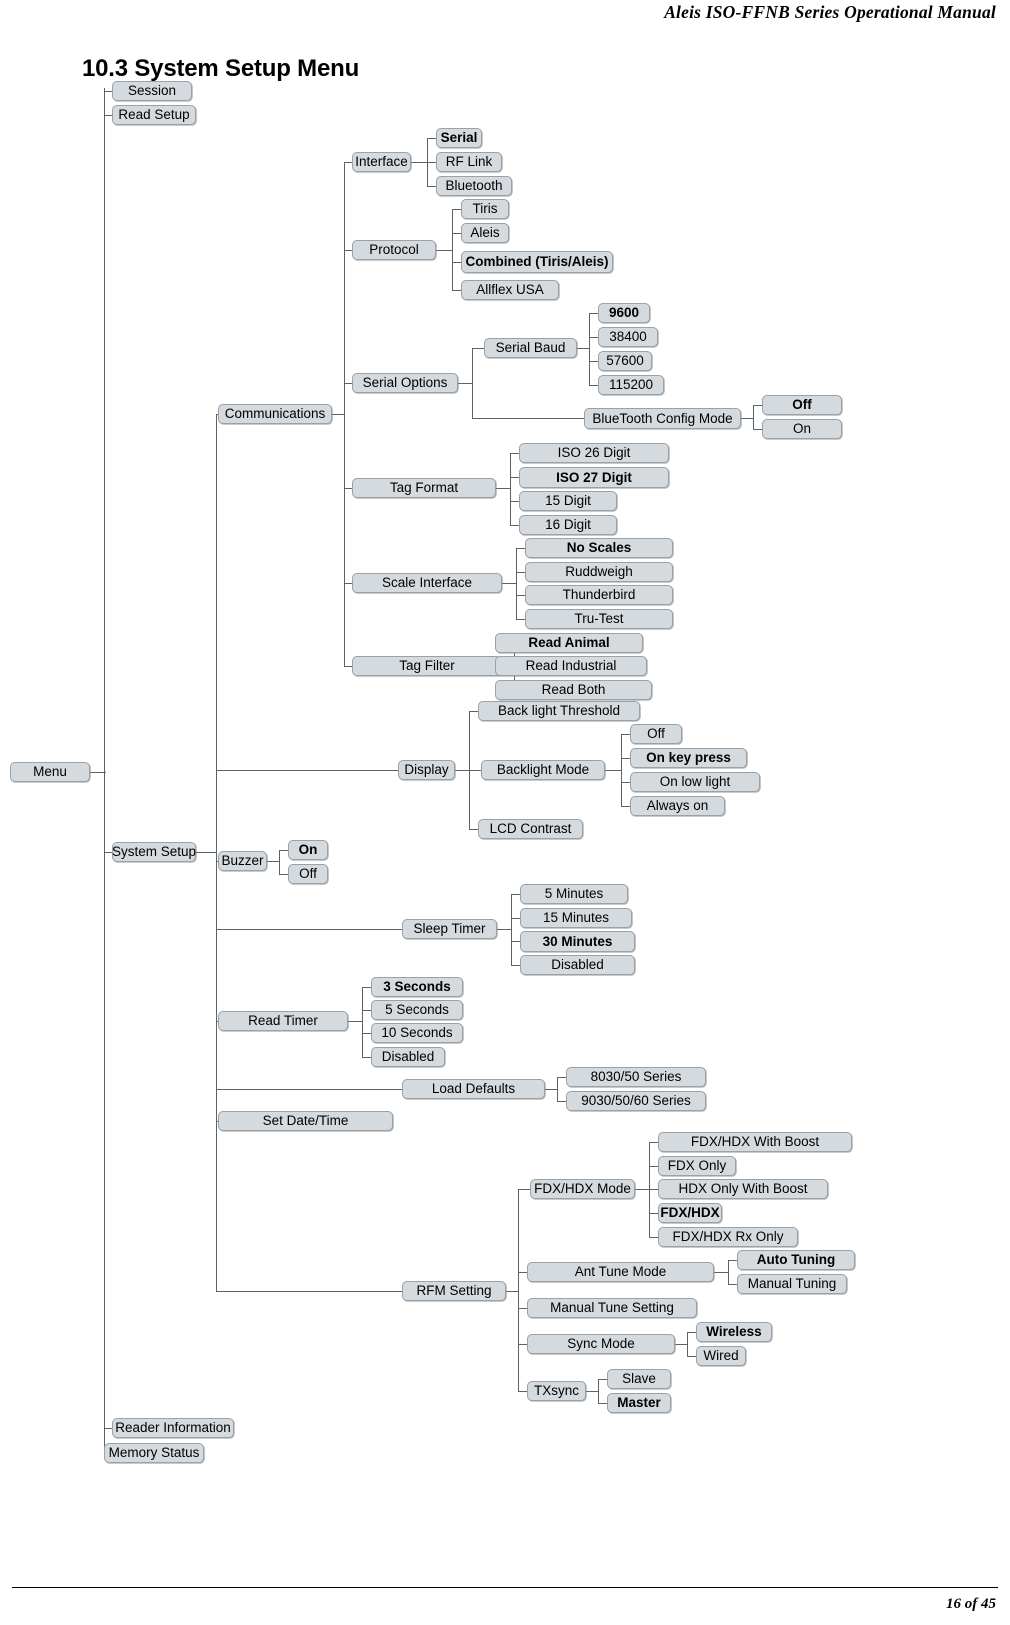 This screenshot has height=1625, width=1010. I want to click on node-tf-iso27: ISO 27 Digit, so click(594, 477).